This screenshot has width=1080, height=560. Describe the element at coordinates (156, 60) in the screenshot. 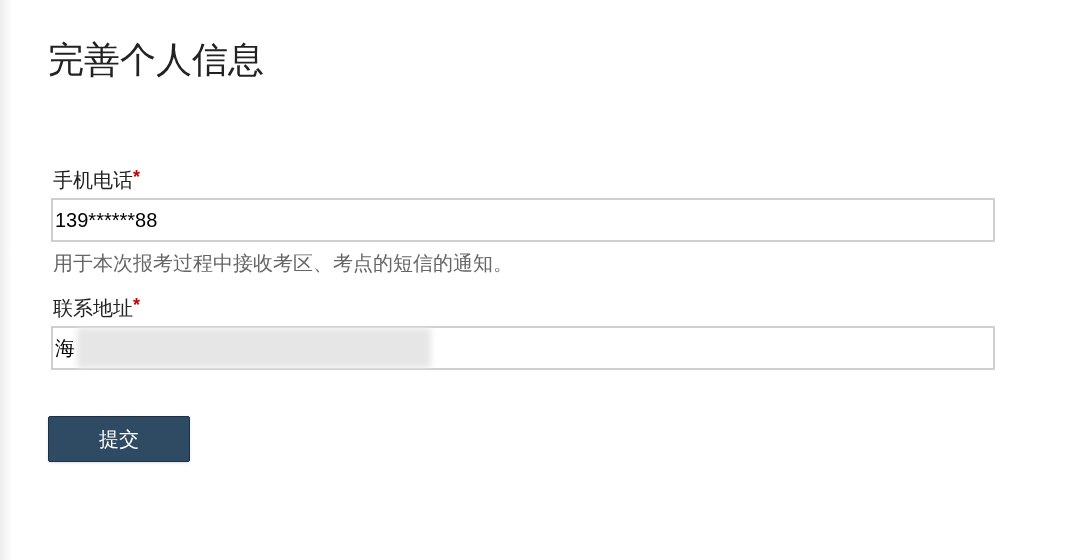

I see `page-title: 完善个人信息` at that location.